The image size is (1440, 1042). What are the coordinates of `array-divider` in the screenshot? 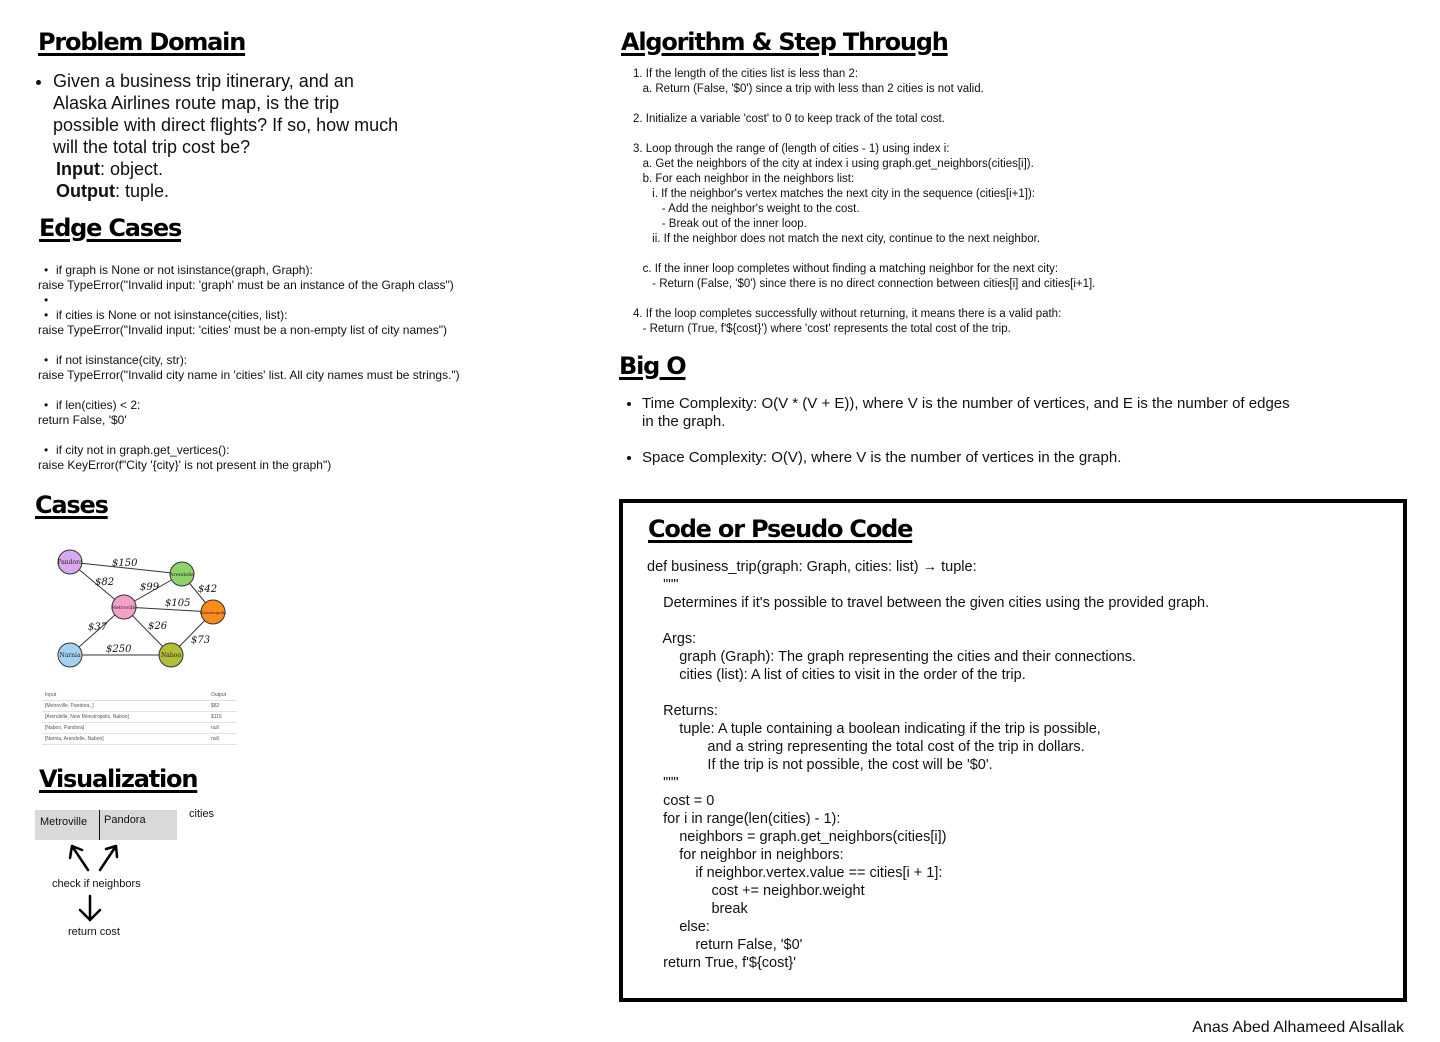 It's located at (99, 825).